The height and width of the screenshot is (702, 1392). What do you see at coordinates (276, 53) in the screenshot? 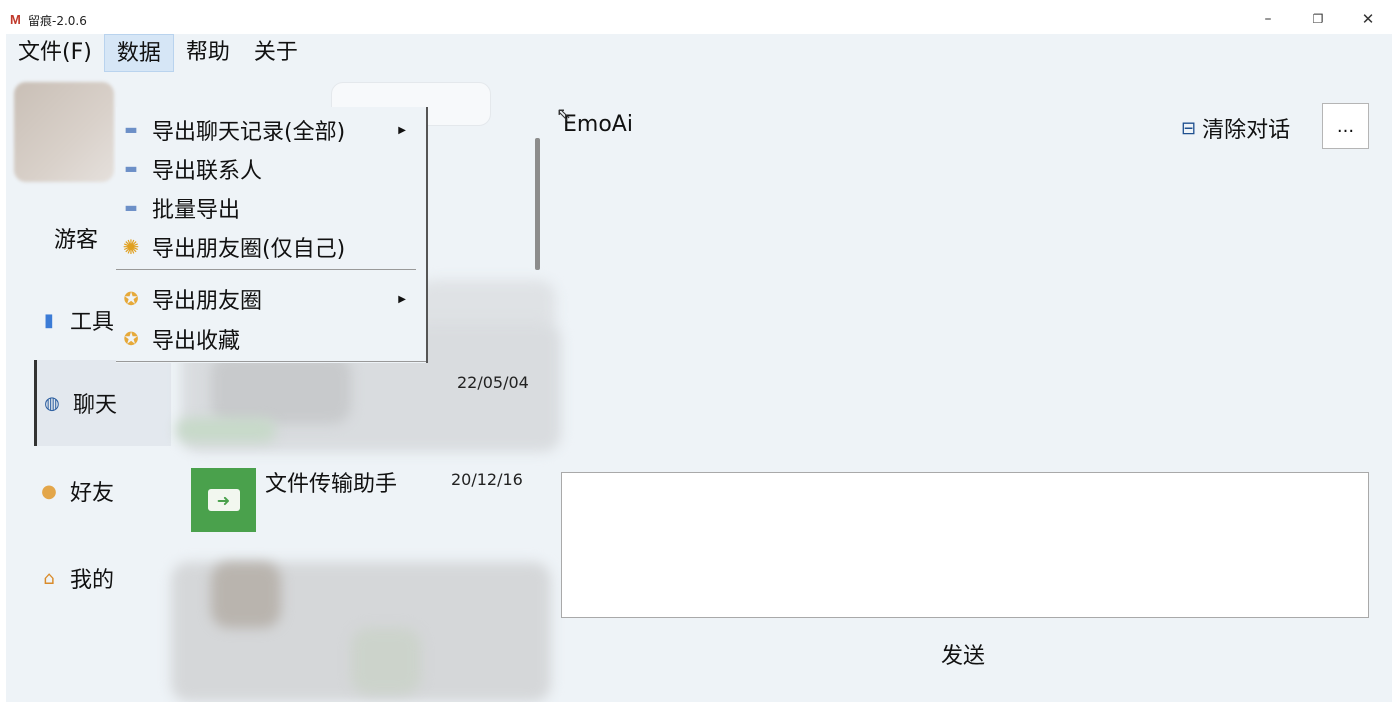
I see `menu-about: 关于` at bounding box center [276, 53].